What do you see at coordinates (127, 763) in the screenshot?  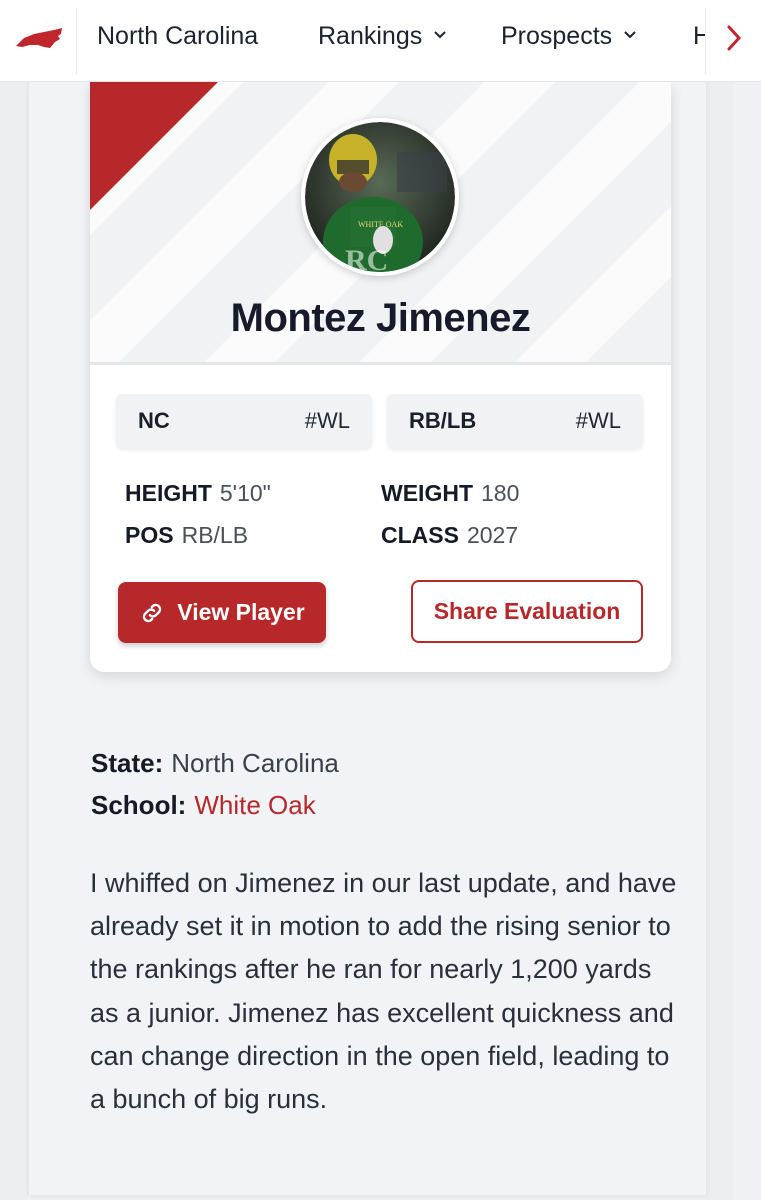 I see `state-info-label: State:` at bounding box center [127, 763].